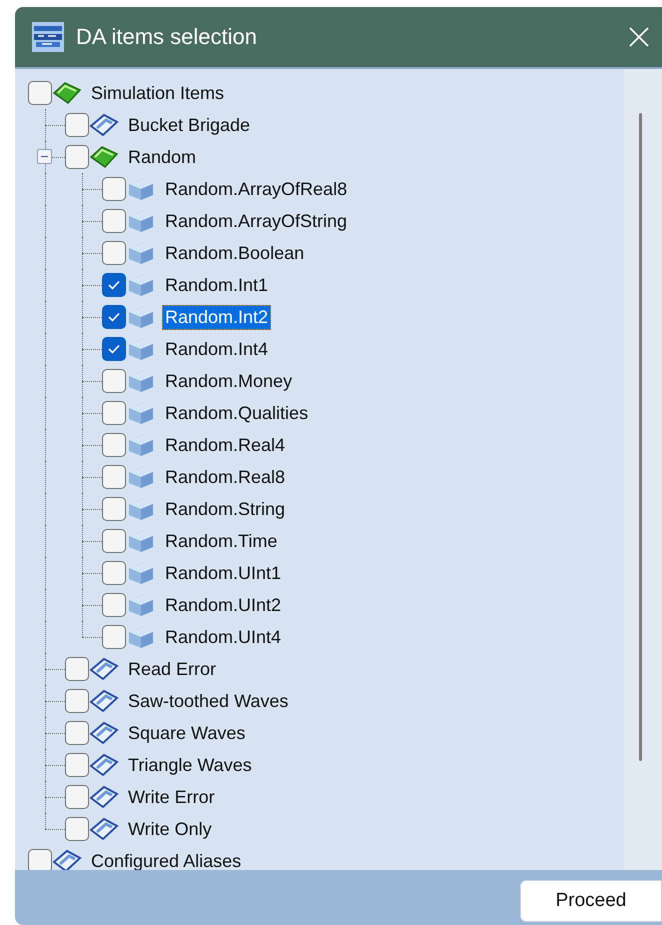 This screenshot has height=925, width=662. Describe the element at coordinates (217, 285) in the screenshot. I see `tree-item-label: Random.Int1` at that location.